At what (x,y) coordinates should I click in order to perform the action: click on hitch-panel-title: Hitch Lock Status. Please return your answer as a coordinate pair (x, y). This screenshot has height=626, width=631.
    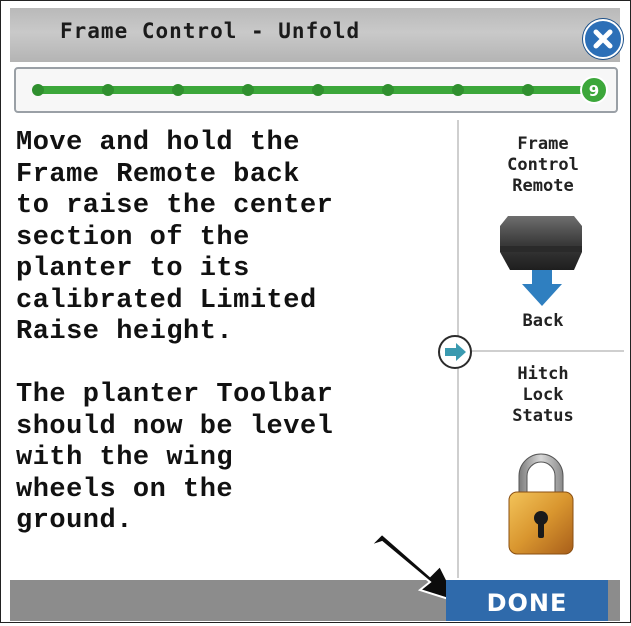
    Looking at the image, I should click on (543, 395).